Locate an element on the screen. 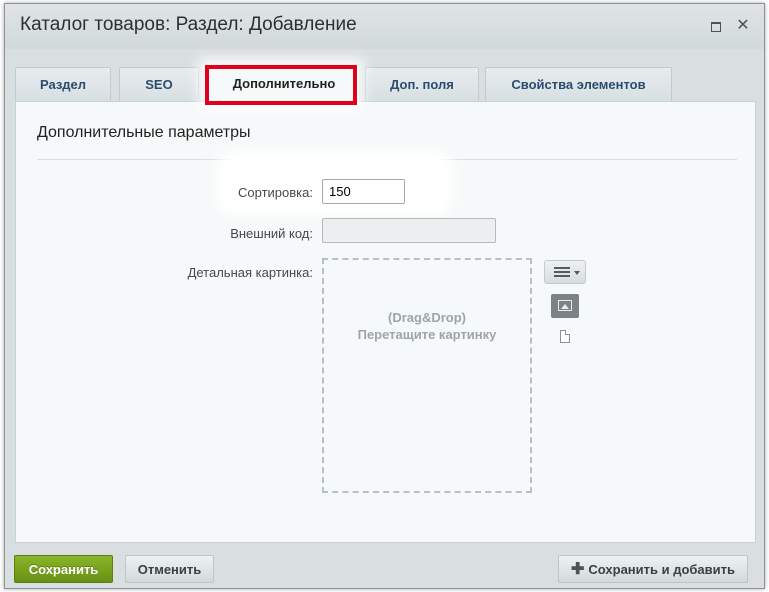 This screenshot has width=769, height=592. file-icon is located at coordinates (565, 336).